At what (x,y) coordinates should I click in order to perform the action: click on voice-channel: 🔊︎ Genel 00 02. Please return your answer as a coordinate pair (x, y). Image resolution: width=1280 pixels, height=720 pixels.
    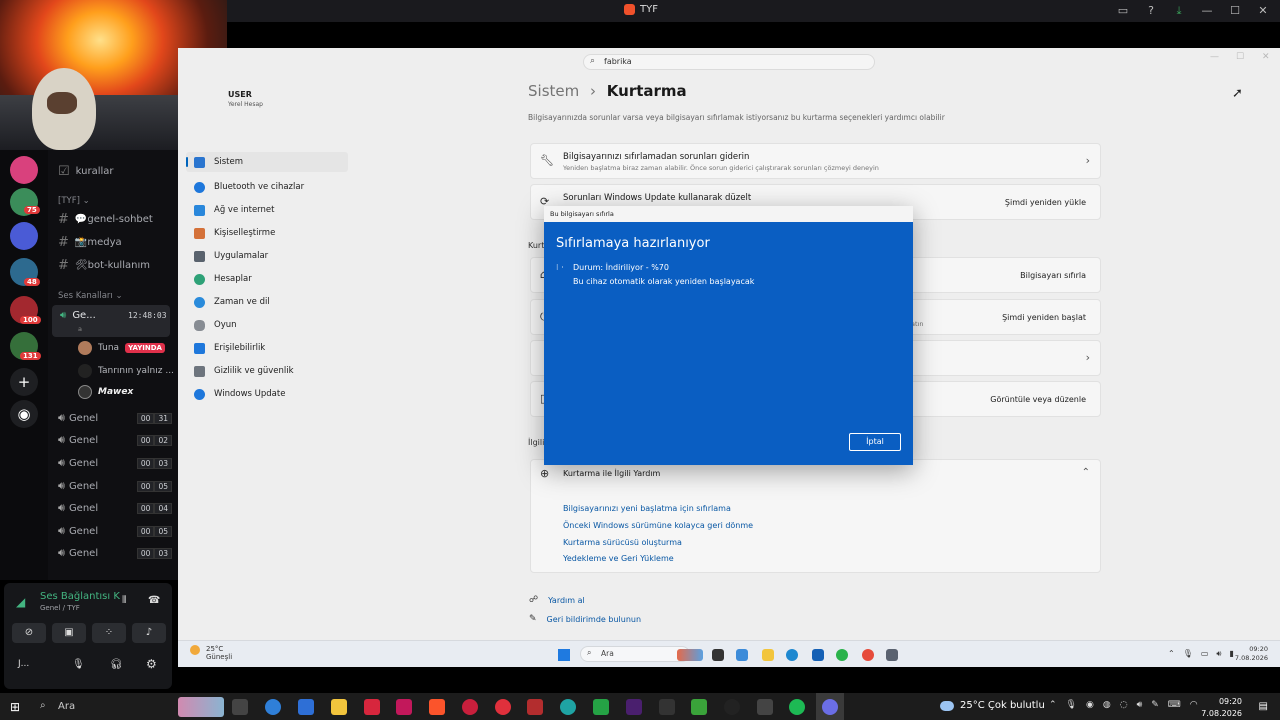
    Looking at the image, I should click on (117, 440).